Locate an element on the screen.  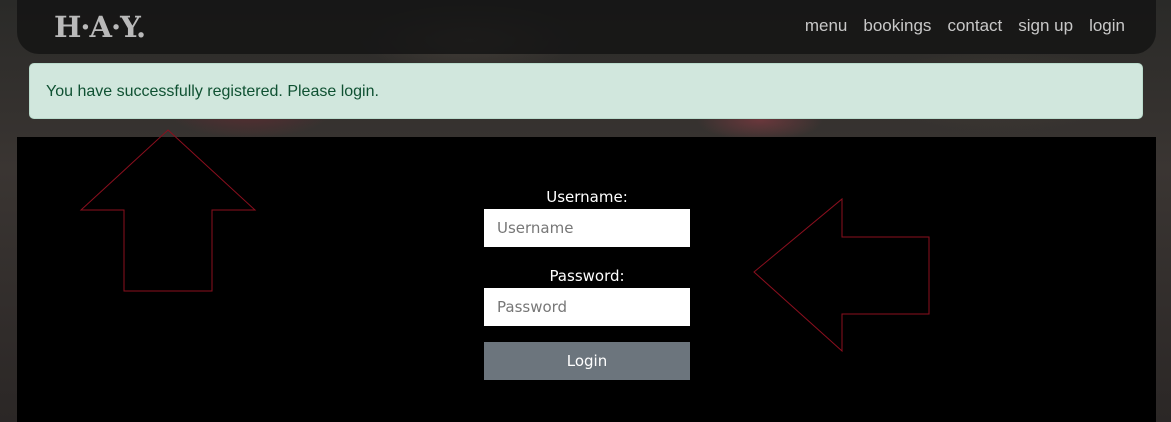
login-form: Username: Password: Login is located at coordinates (587, 283).